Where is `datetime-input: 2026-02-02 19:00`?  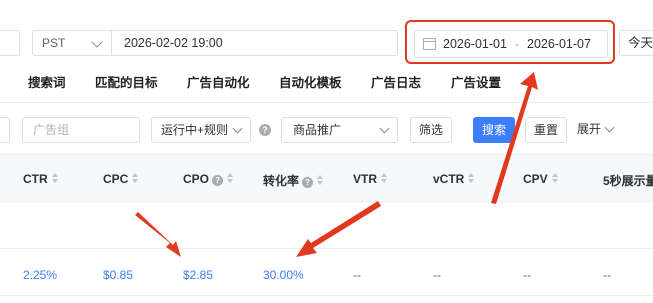 datetime-input: 2026-02-02 19:00 is located at coordinates (255, 43).